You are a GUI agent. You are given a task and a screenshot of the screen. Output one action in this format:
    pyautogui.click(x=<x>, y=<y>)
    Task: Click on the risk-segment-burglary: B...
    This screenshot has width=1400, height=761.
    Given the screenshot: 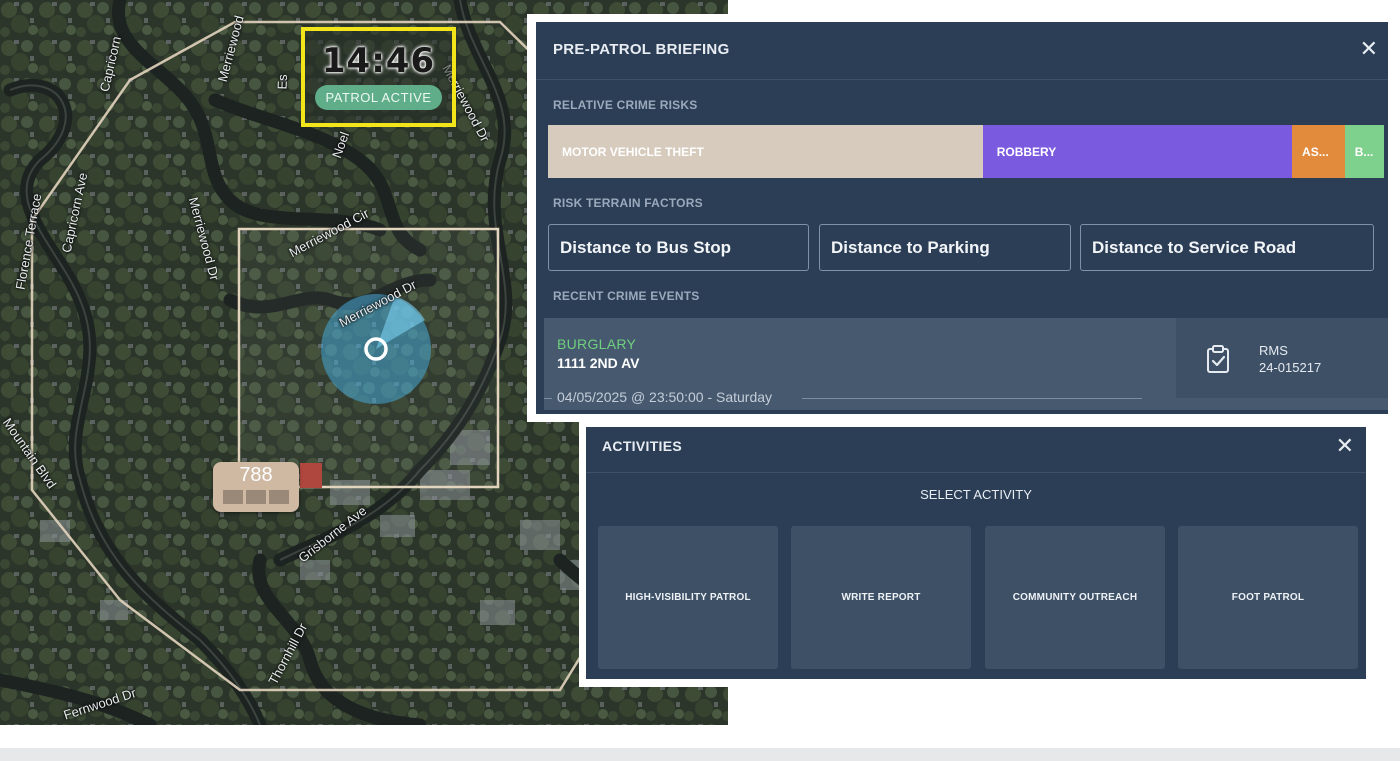 What is the action you would take?
    pyautogui.click(x=1364, y=151)
    